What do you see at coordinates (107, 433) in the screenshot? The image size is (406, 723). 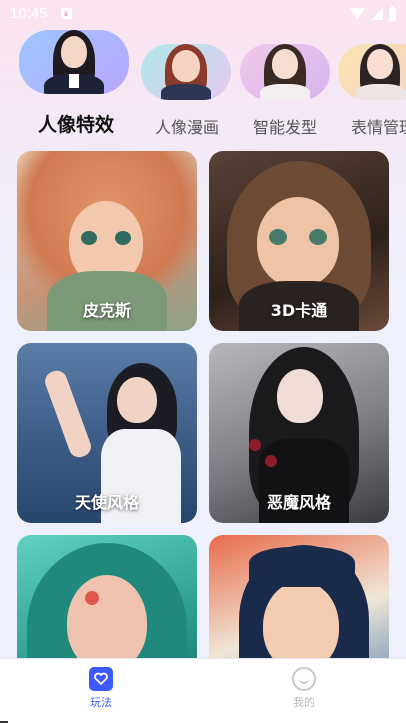 I see `style-card-angel: 天使风格` at bounding box center [107, 433].